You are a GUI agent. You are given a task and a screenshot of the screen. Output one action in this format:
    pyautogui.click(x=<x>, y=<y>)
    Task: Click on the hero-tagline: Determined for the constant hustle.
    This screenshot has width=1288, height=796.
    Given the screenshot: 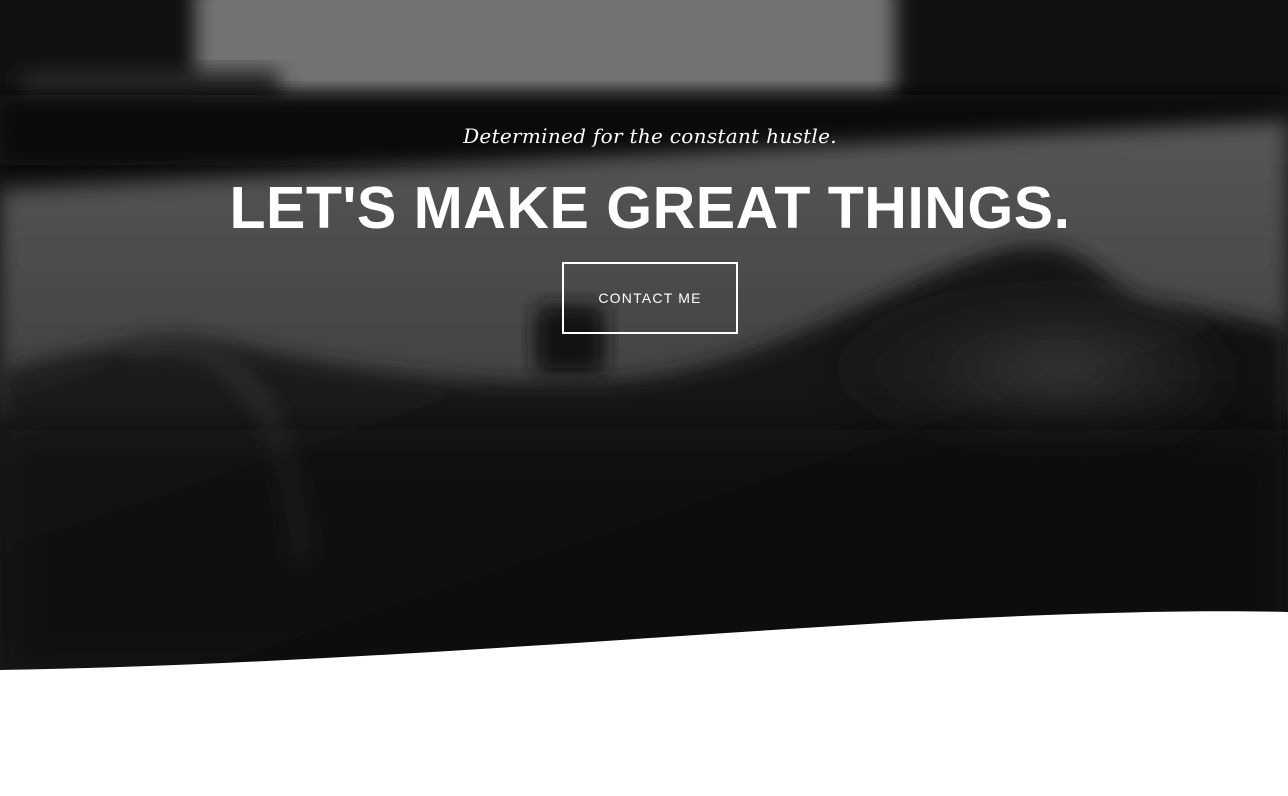 What is the action you would take?
    pyautogui.click(x=650, y=136)
    